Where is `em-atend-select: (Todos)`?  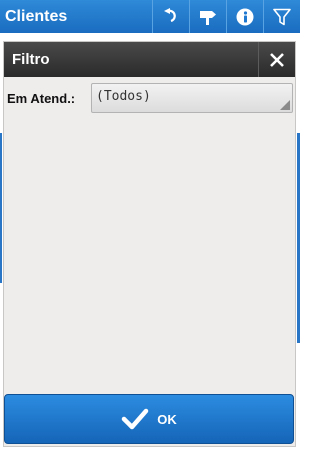 em-atend-select: (Todos) is located at coordinates (192, 98).